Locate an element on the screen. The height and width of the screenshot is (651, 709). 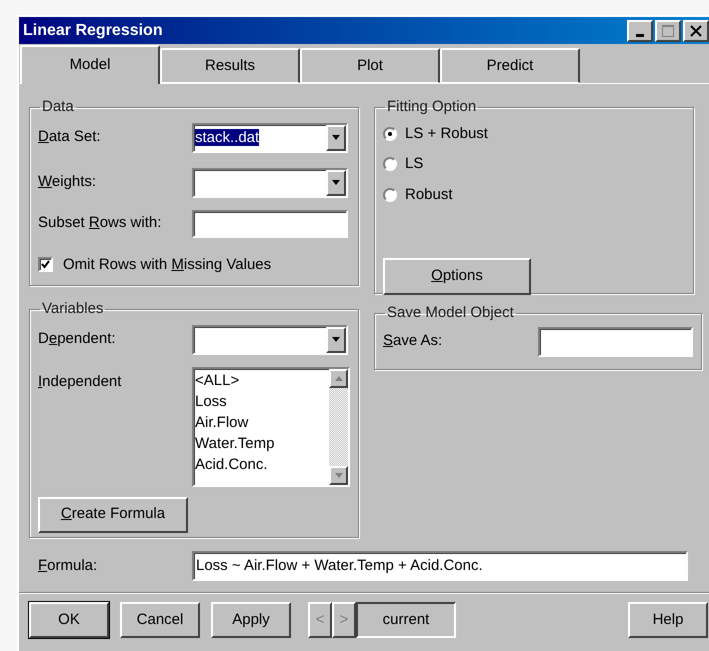
field-label: Formula: is located at coordinates (68, 566).